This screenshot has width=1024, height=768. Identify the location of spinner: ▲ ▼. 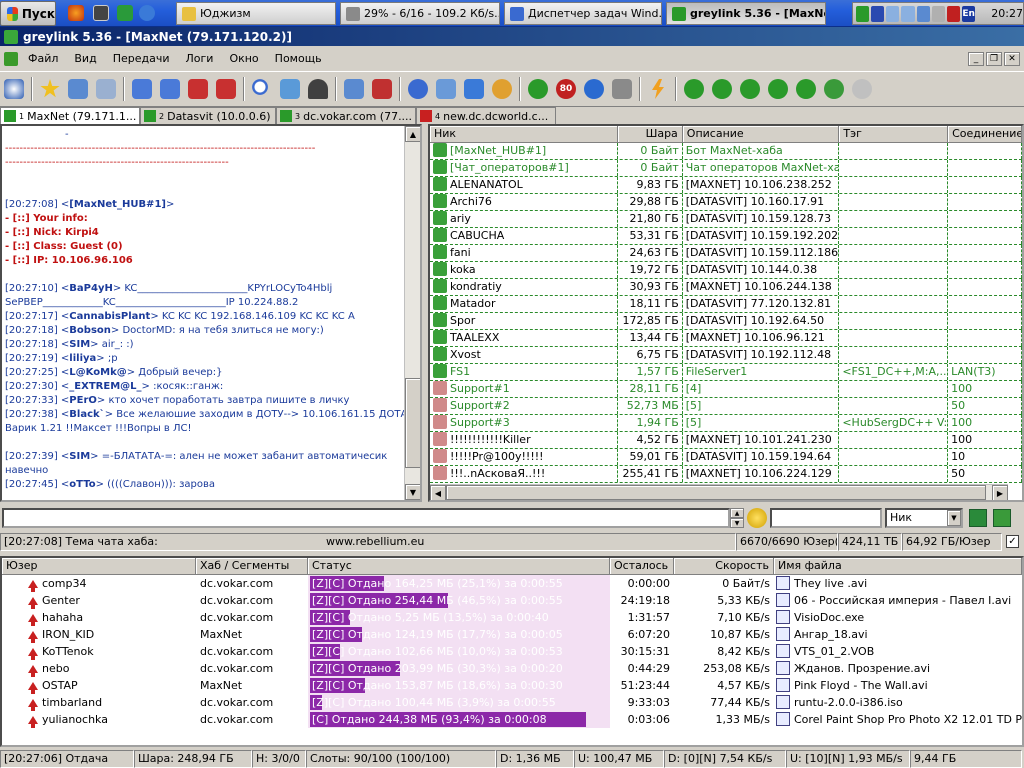
(737, 518).